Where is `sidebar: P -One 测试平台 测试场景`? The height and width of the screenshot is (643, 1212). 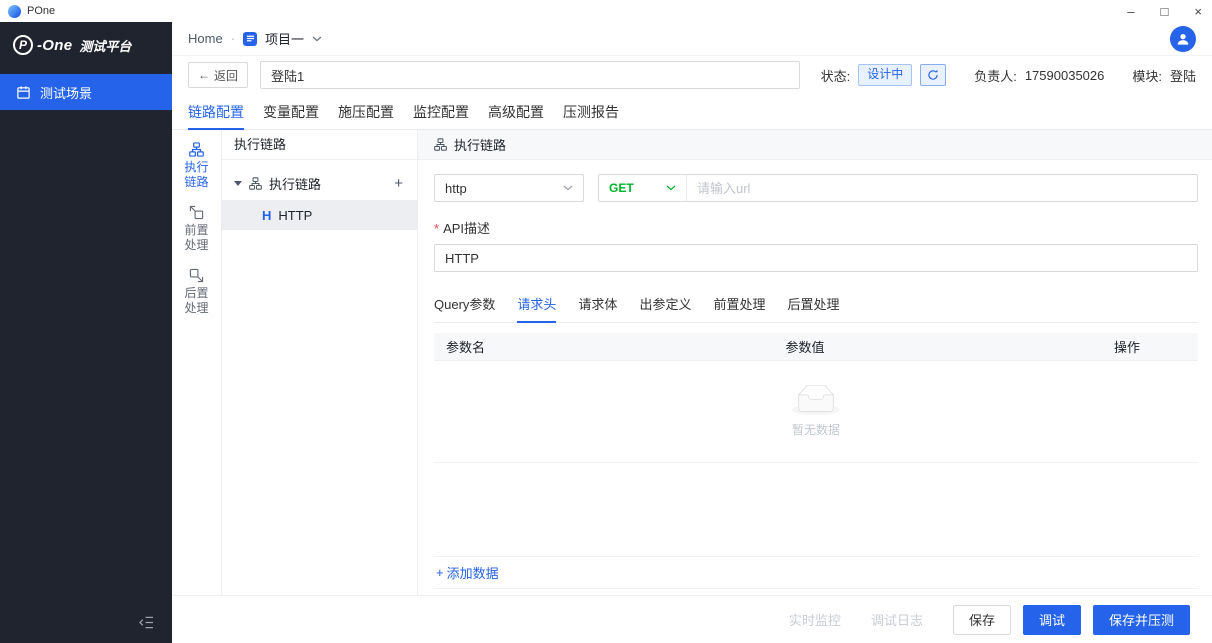 sidebar: P -One 测试平台 测试场景 is located at coordinates (86, 332).